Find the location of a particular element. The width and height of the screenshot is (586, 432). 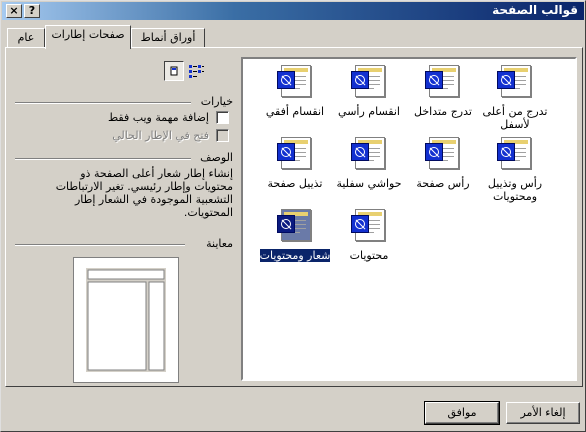

list-view-button is located at coordinates (196, 71).